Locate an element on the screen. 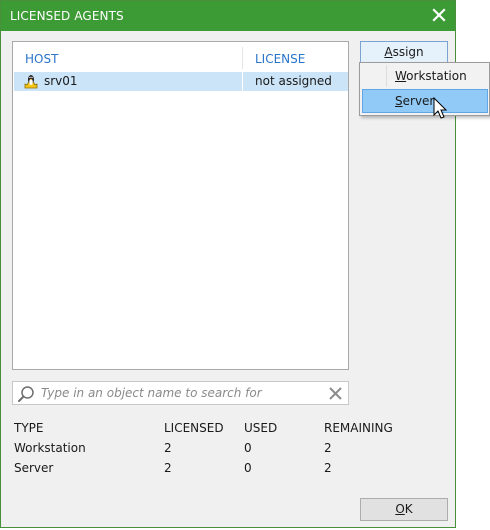 Image resolution: width=490 pixels, height=530 pixels. ok-accel: O is located at coordinates (400, 509).